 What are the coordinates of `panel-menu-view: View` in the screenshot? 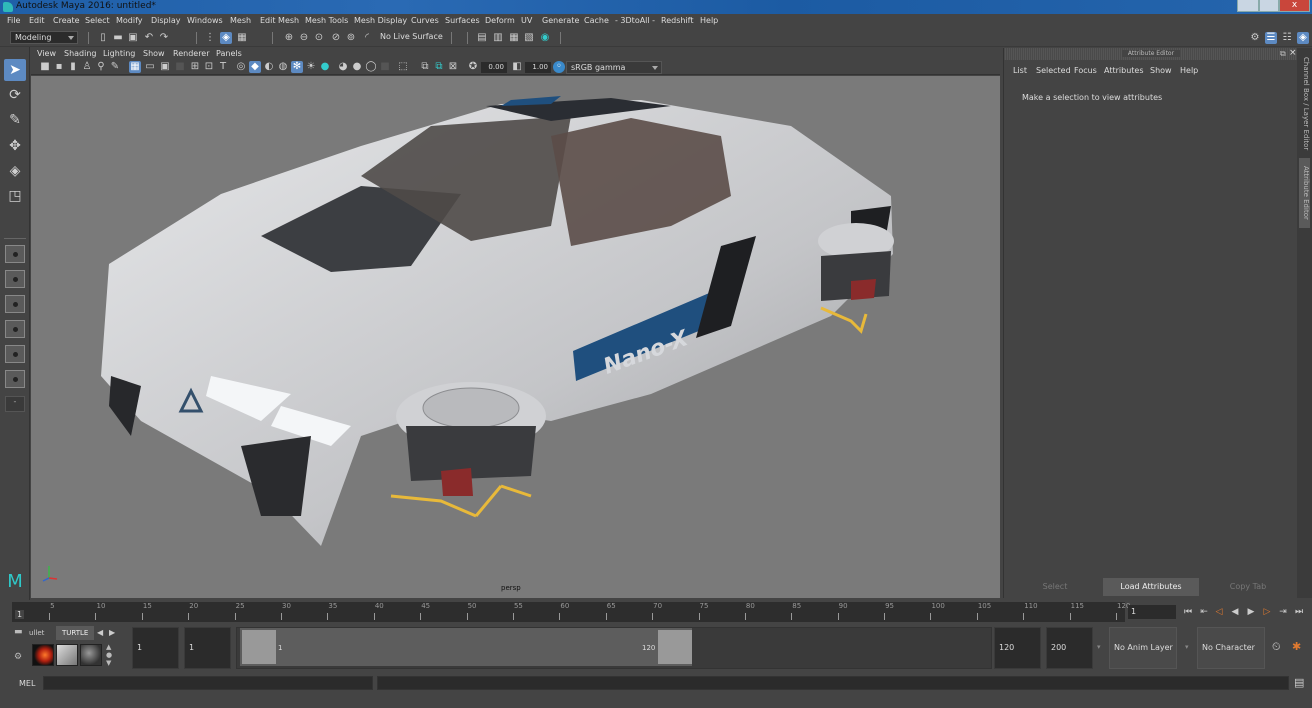 It's located at (46, 53).